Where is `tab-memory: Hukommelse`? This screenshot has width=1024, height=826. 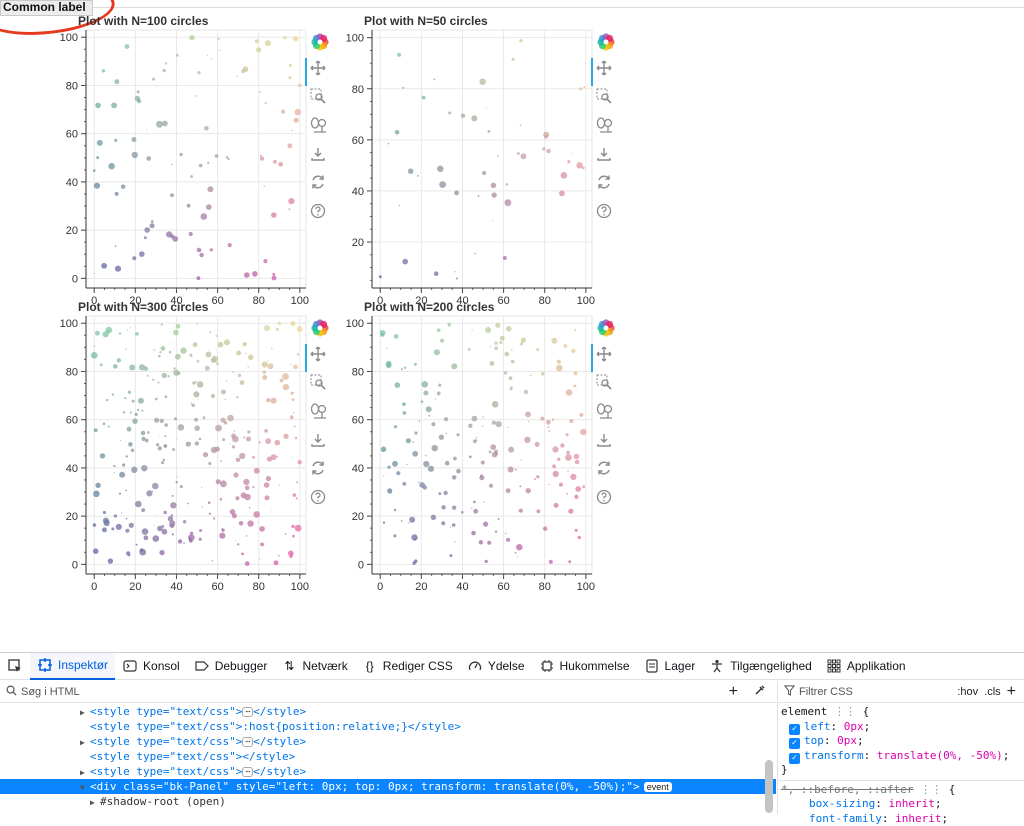 tab-memory: Hukommelse is located at coordinates (584, 666).